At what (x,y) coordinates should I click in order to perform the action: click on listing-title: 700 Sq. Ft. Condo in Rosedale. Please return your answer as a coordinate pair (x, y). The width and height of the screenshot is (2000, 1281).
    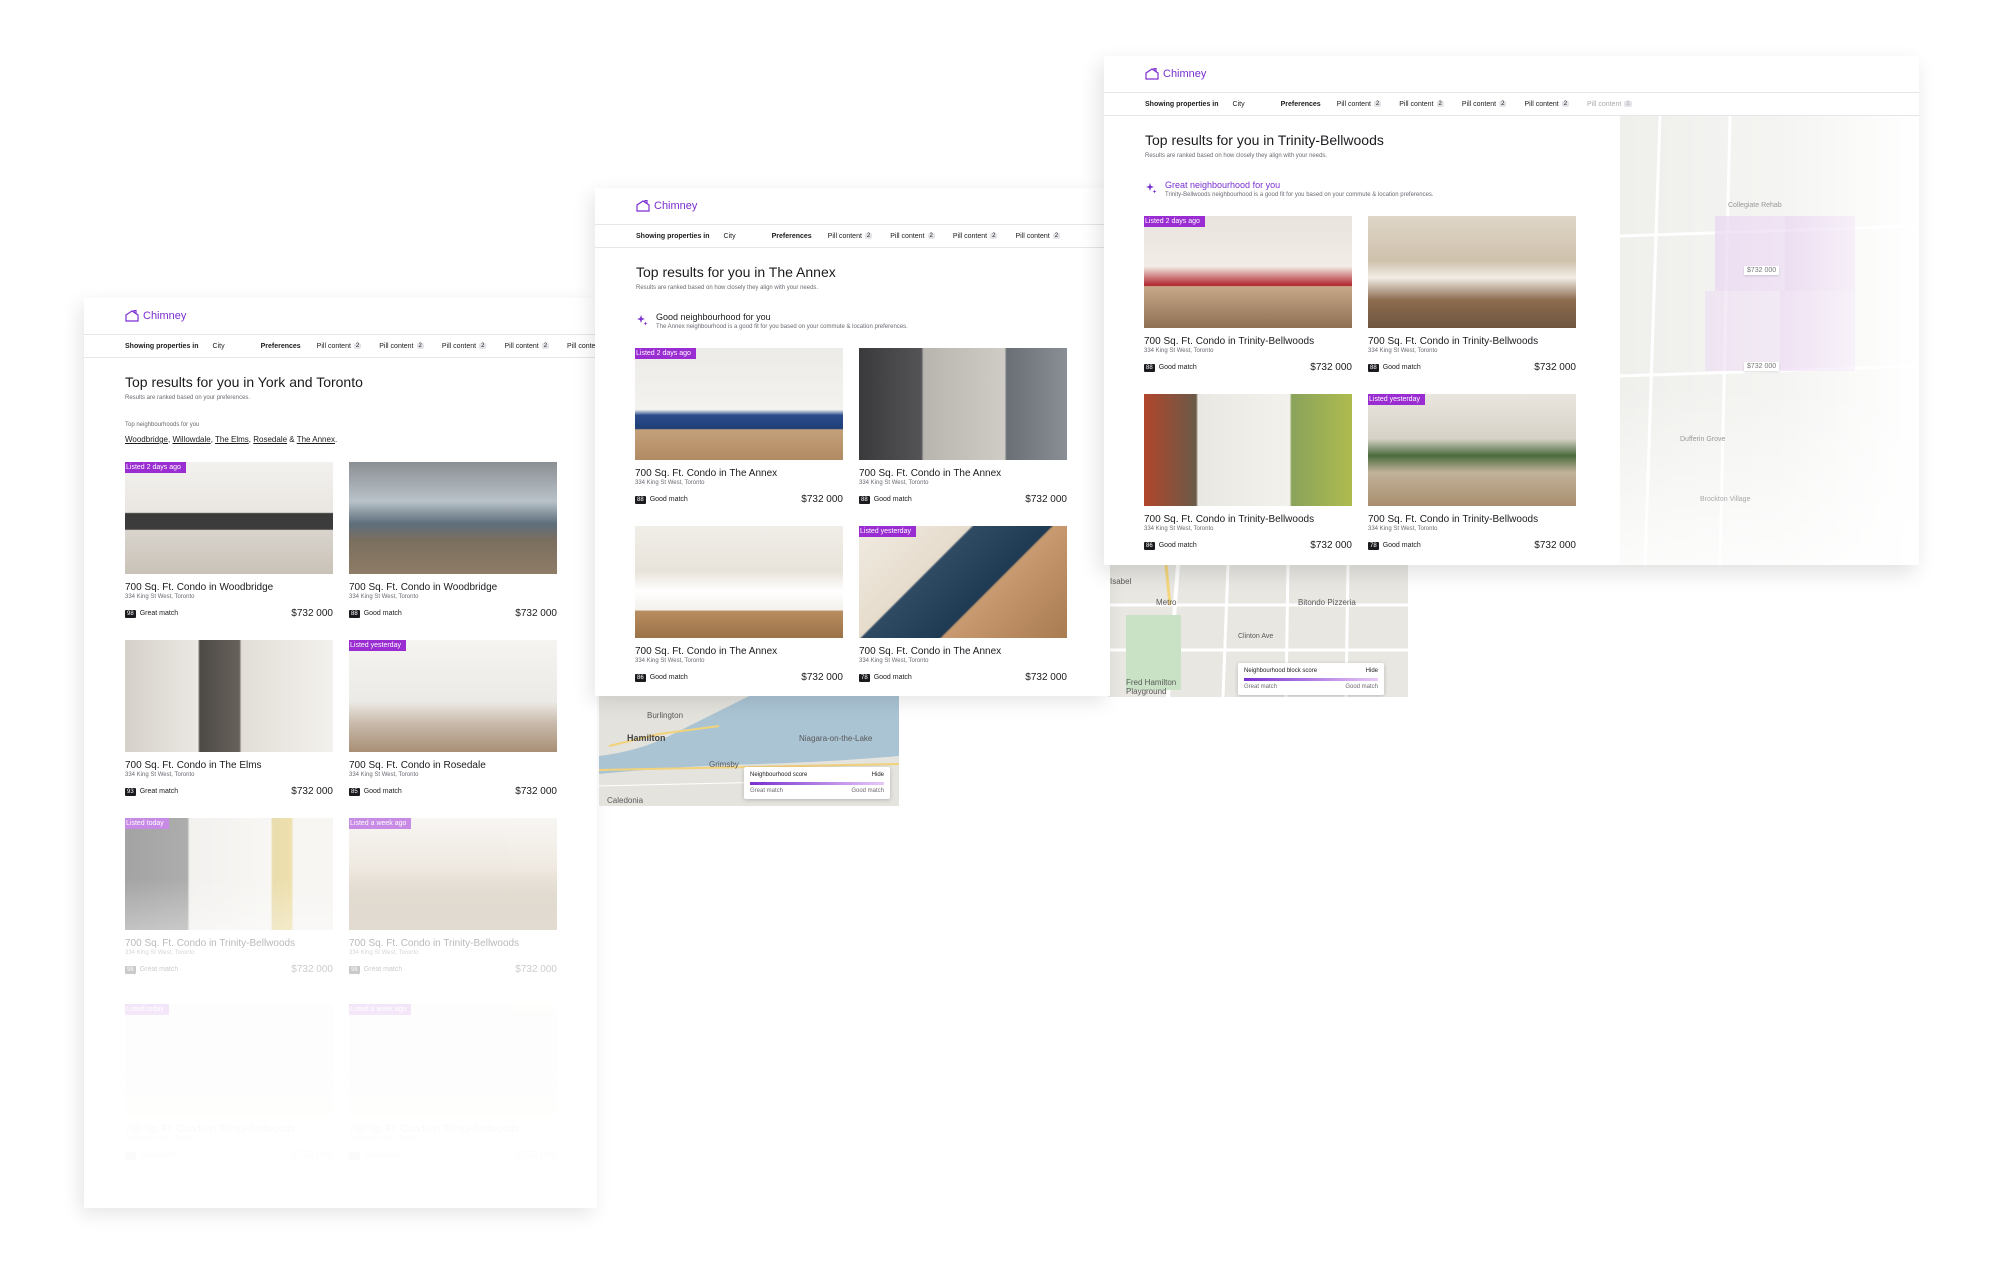
    Looking at the image, I should click on (453, 765).